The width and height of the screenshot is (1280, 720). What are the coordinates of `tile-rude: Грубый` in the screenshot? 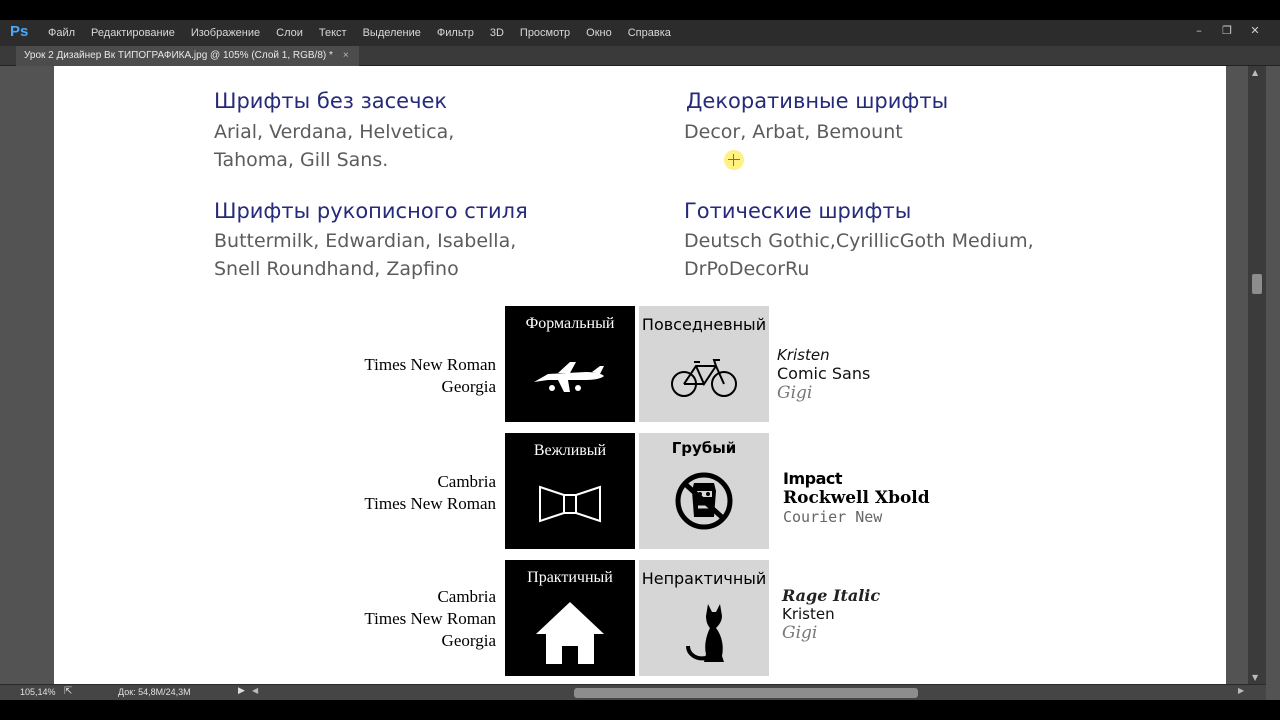 It's located at (704, 491).